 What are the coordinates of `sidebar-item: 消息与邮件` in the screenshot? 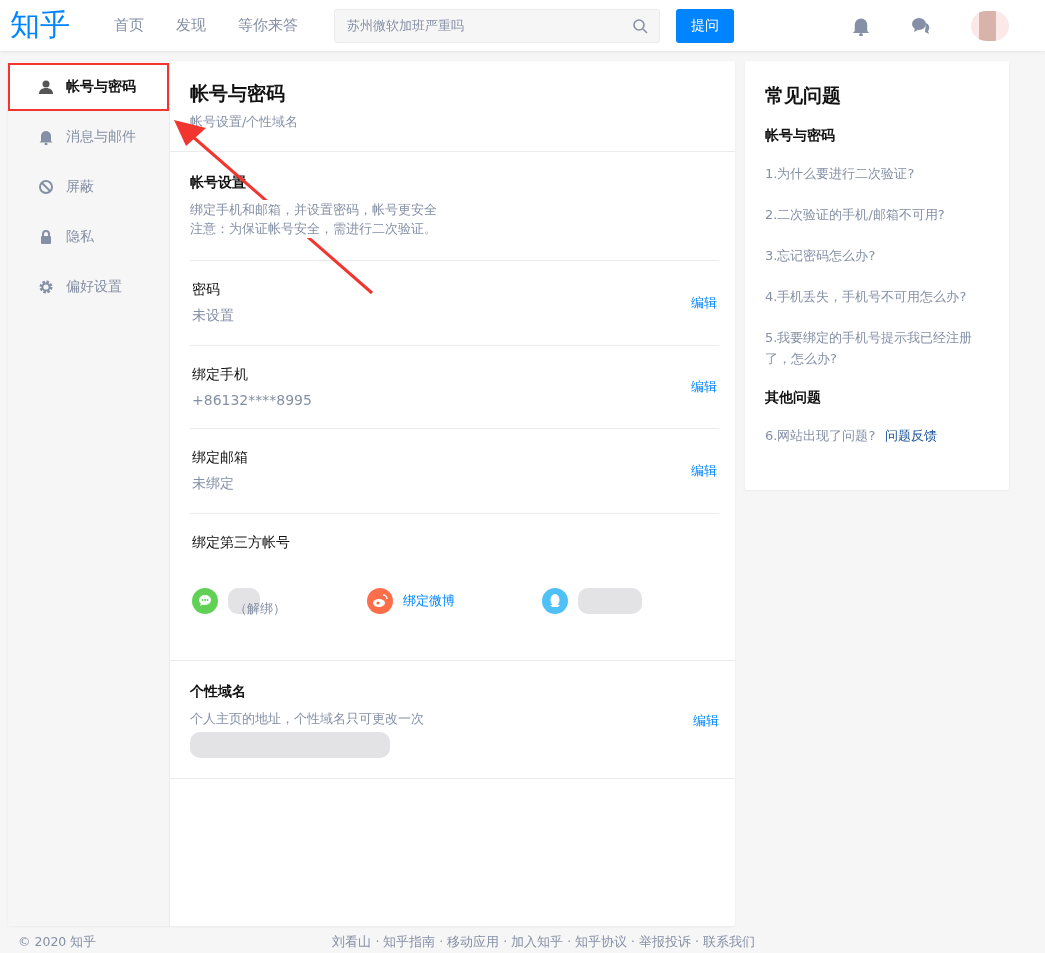 It's located at (88, 137).